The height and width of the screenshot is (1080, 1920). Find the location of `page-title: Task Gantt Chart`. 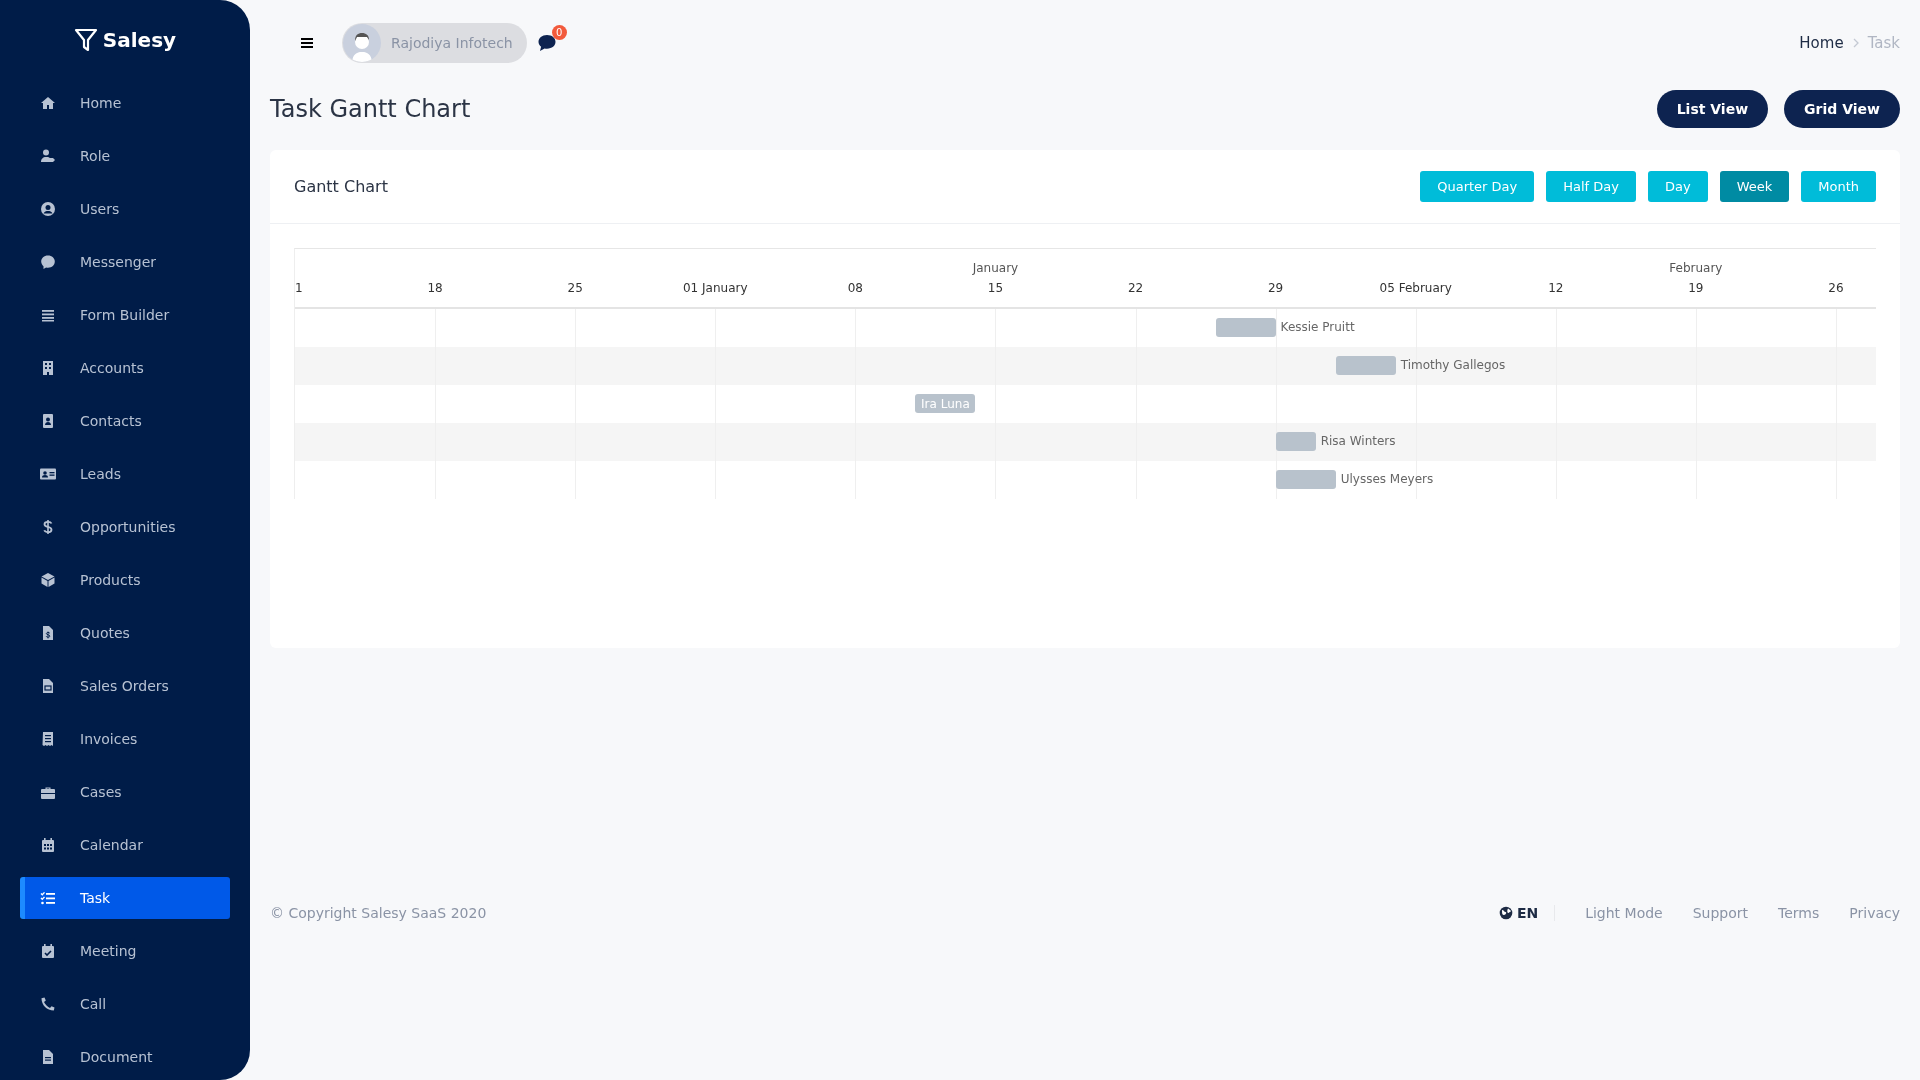

page-title: Task Gantt Chart is located at coordinates (370, 109).